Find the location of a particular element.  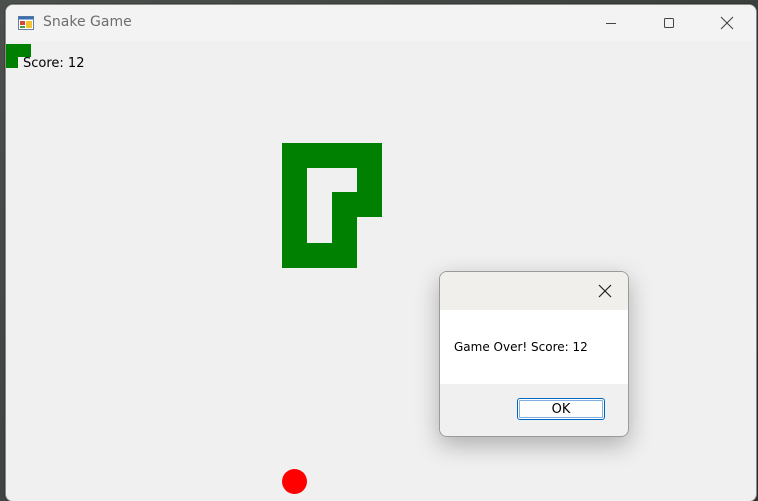

close-button is located at coordinates (727, 23).